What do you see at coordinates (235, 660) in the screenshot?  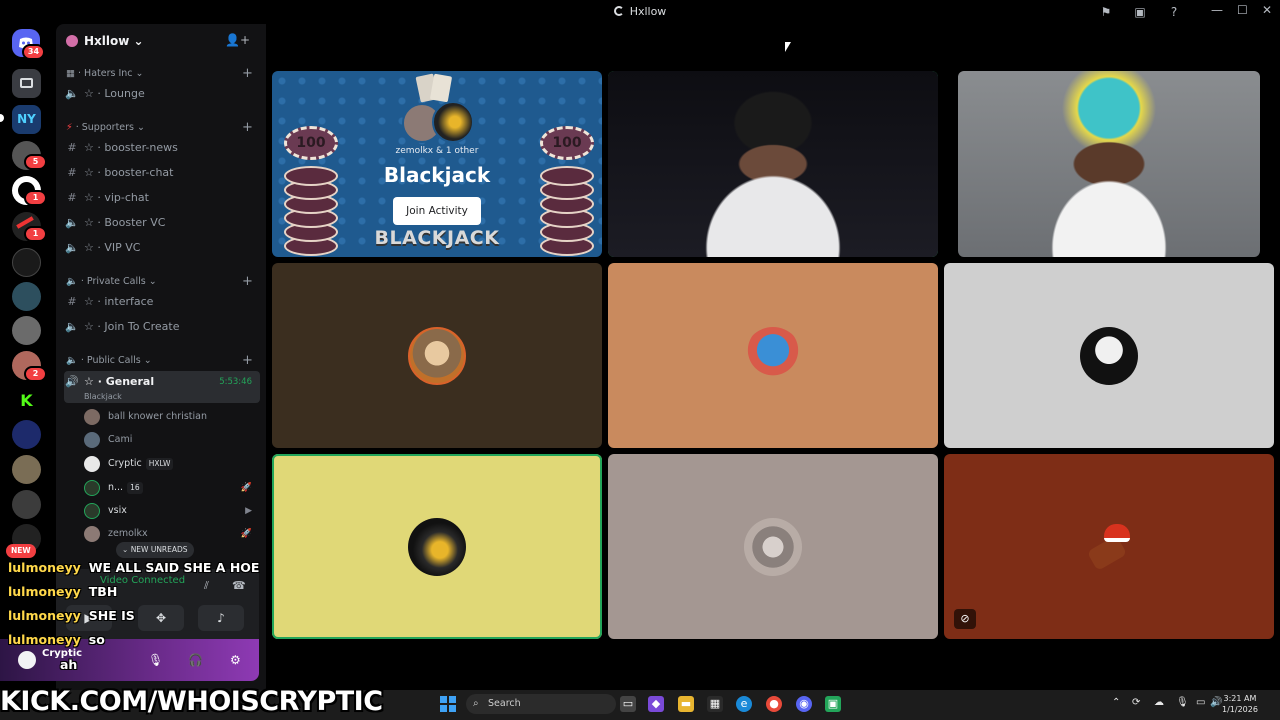 I see `settings-gear-icon: ⚙` at bounding box center [235, 660].